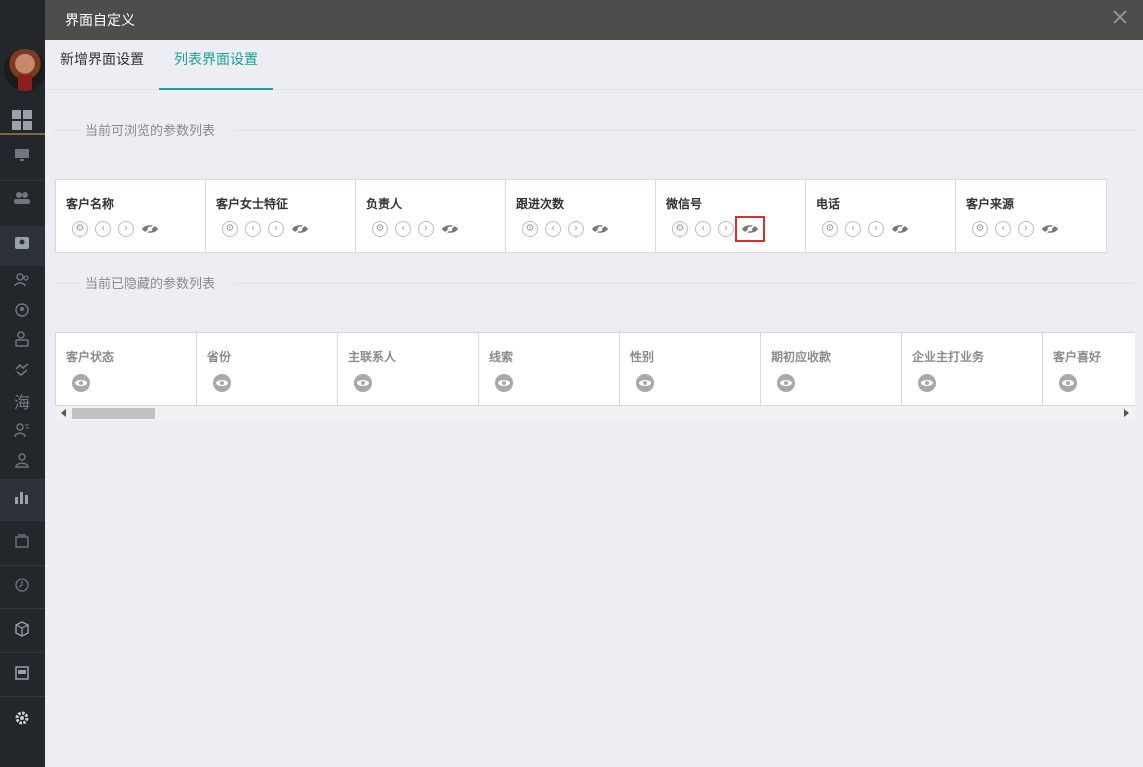  Describe the element at coordinates (594, 20) in the screenshot. I see `modal-header: 界面自定义` at that location.